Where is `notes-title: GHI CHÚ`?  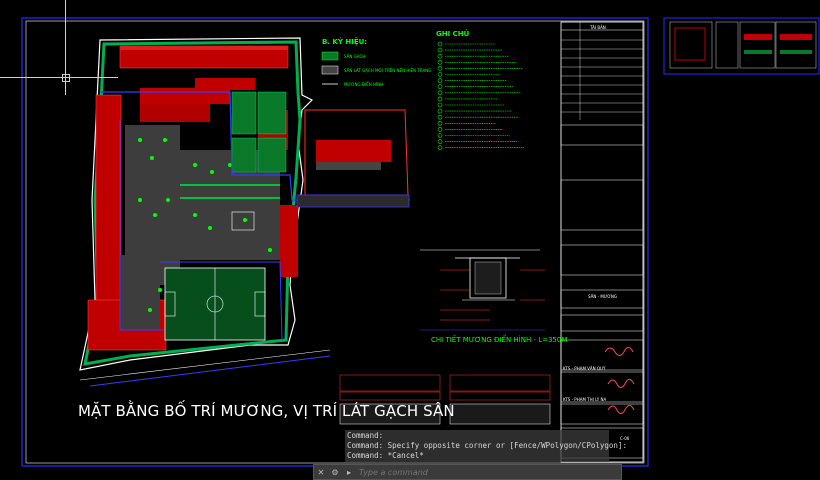
notes-title: GHI CHÚ is located at coordinates (453, 34).